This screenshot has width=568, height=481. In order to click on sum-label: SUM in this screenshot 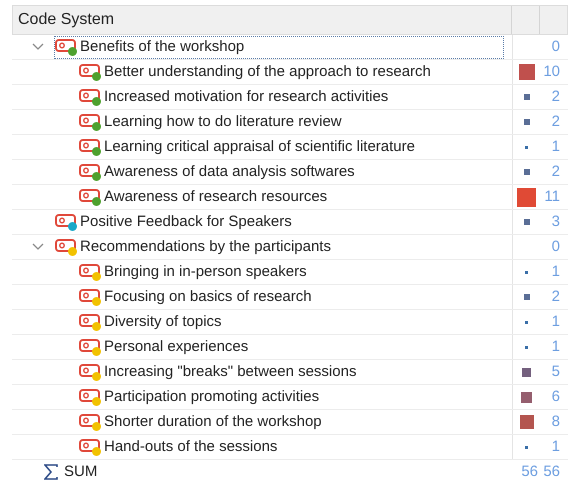, I will do `click(81, 471)`.